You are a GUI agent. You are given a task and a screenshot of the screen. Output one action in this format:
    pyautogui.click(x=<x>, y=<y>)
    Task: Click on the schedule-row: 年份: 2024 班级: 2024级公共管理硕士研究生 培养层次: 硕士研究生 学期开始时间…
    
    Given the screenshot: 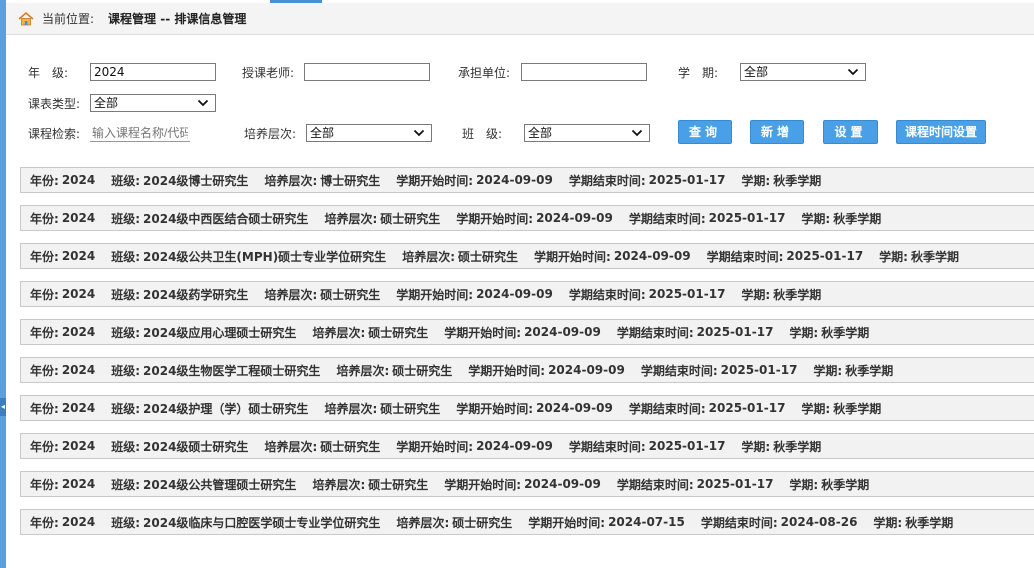 What is the action you would take?
    pyautogui.click(x=527, y=484)
    